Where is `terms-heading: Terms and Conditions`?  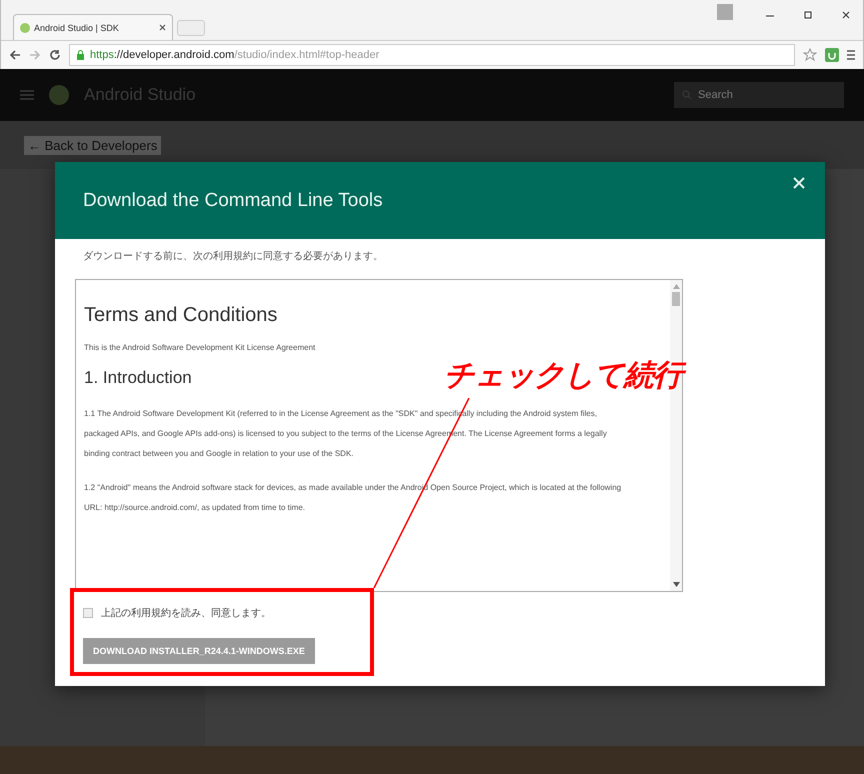 terms-heading: Terms and Conditions is located at coordinates (181, 315).